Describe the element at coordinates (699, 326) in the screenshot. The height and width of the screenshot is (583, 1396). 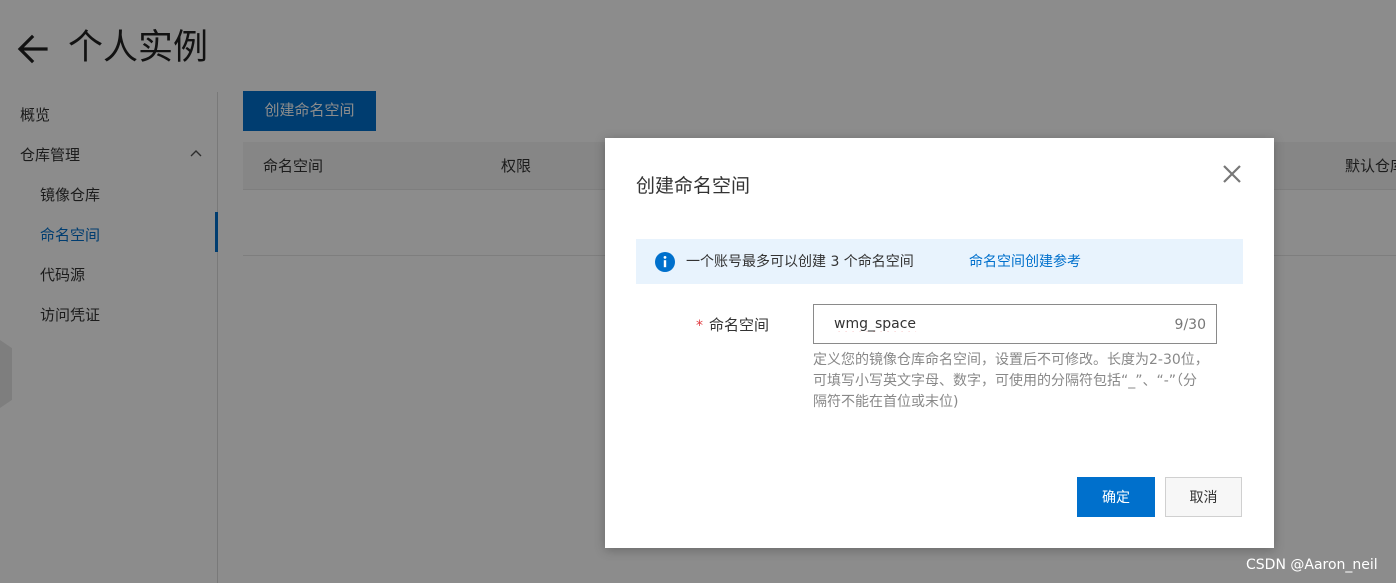
I see `required-mark: *` at that location.